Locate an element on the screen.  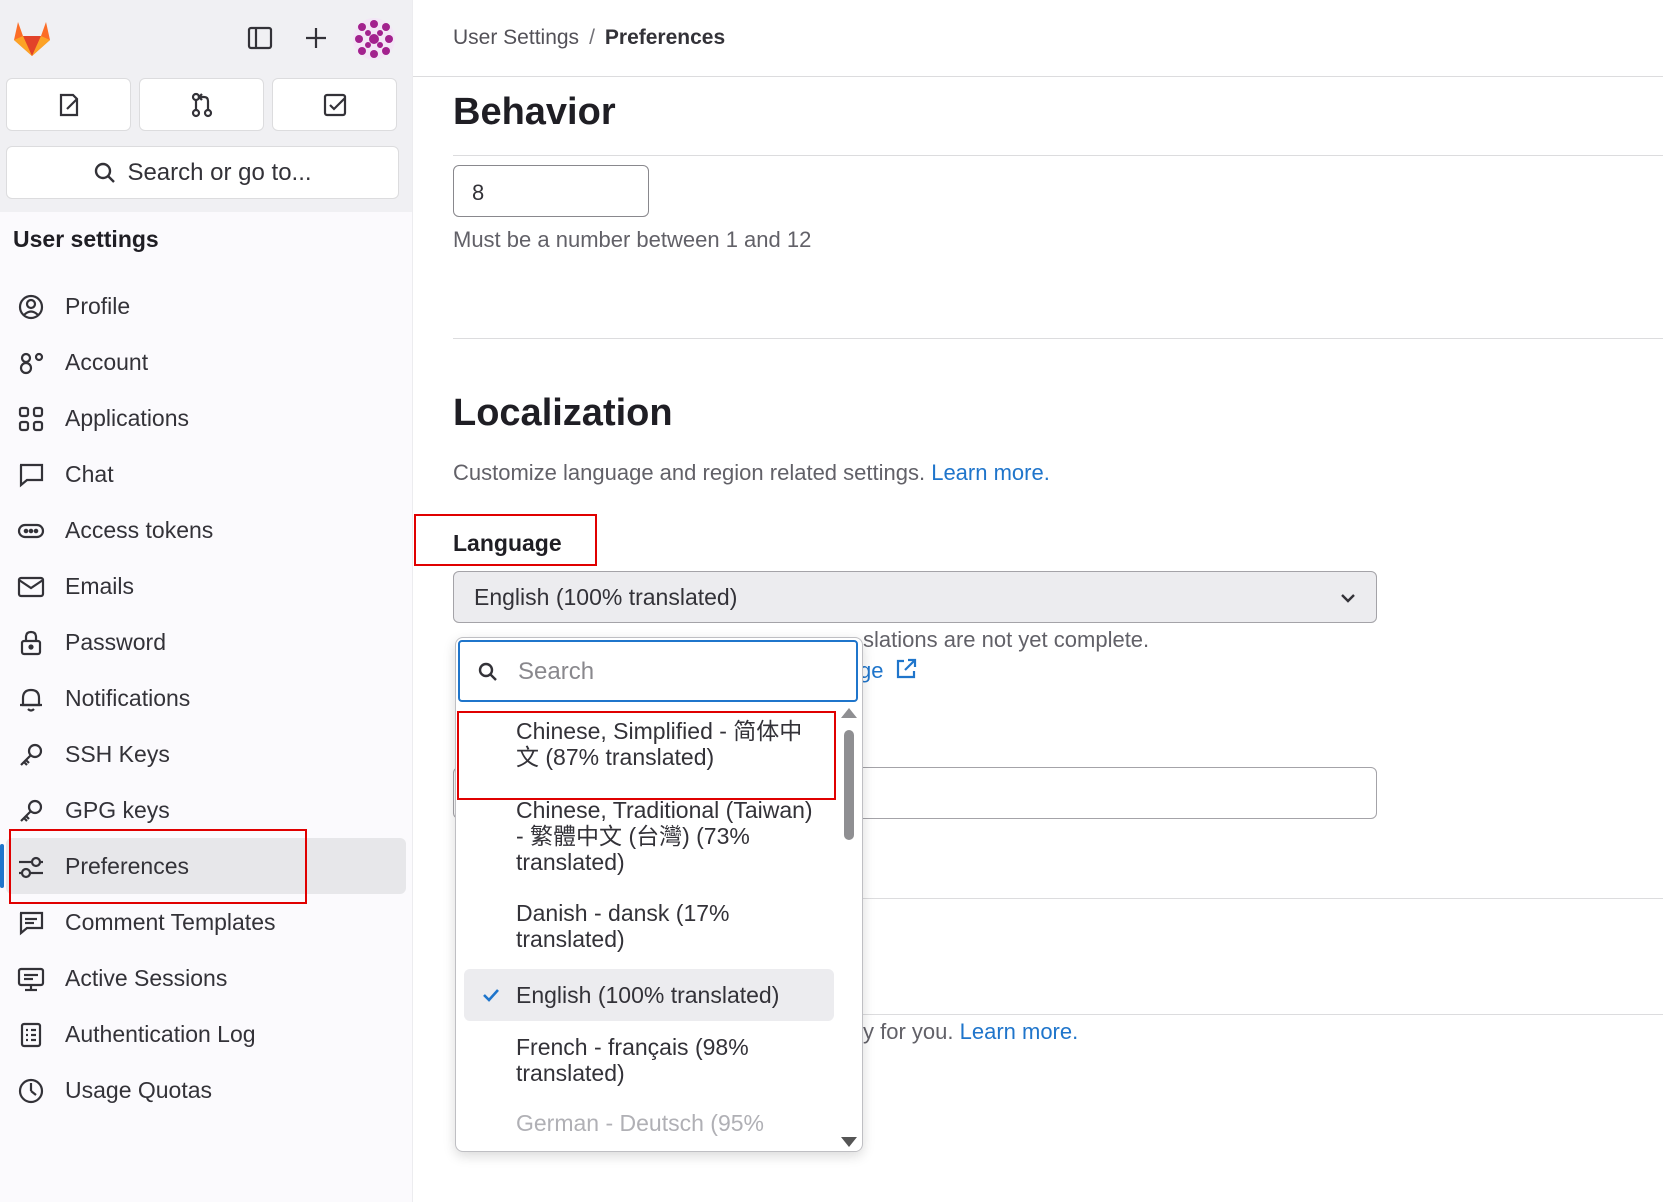
language-label: Language is located at coordinates (507, 543).